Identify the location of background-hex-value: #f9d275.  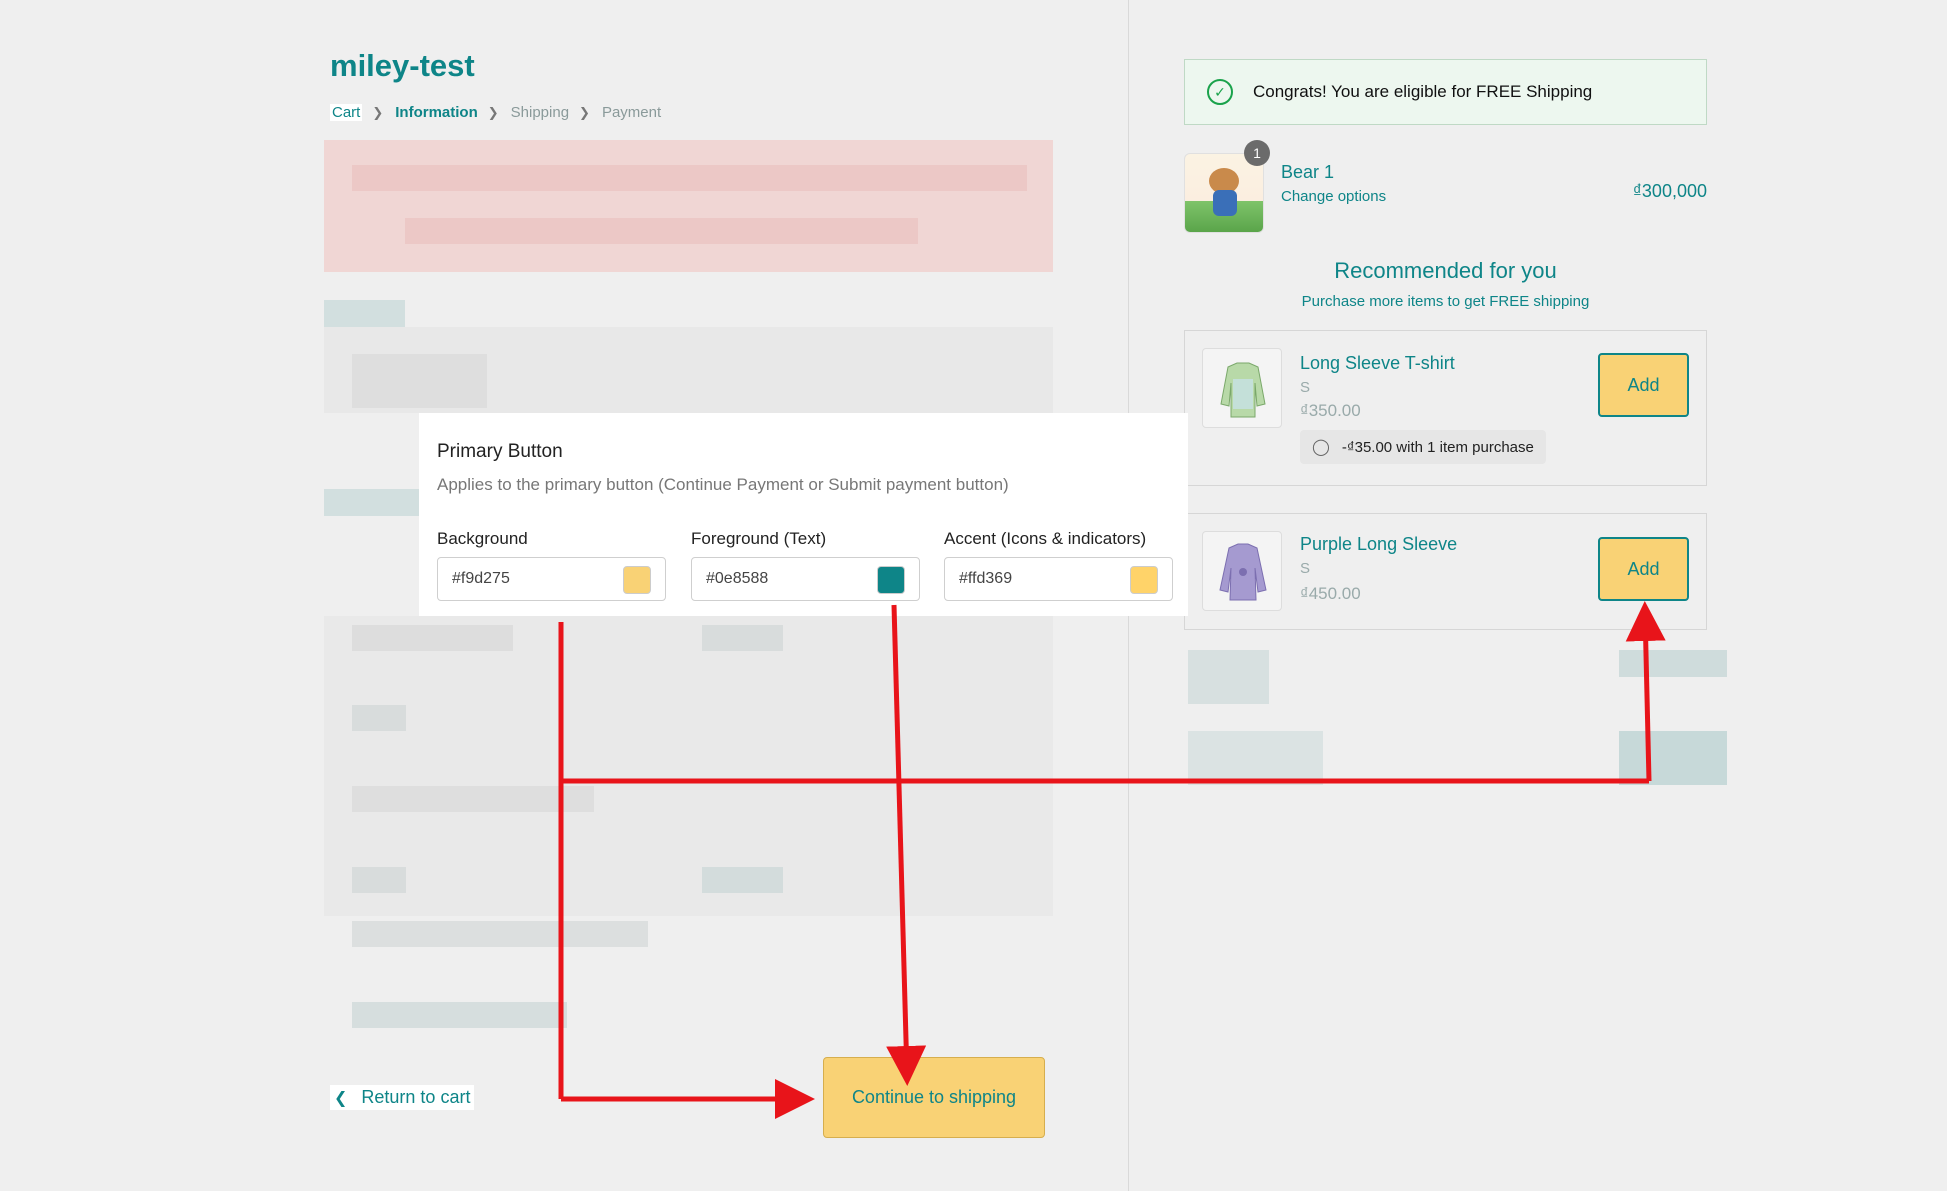
(481, 578).